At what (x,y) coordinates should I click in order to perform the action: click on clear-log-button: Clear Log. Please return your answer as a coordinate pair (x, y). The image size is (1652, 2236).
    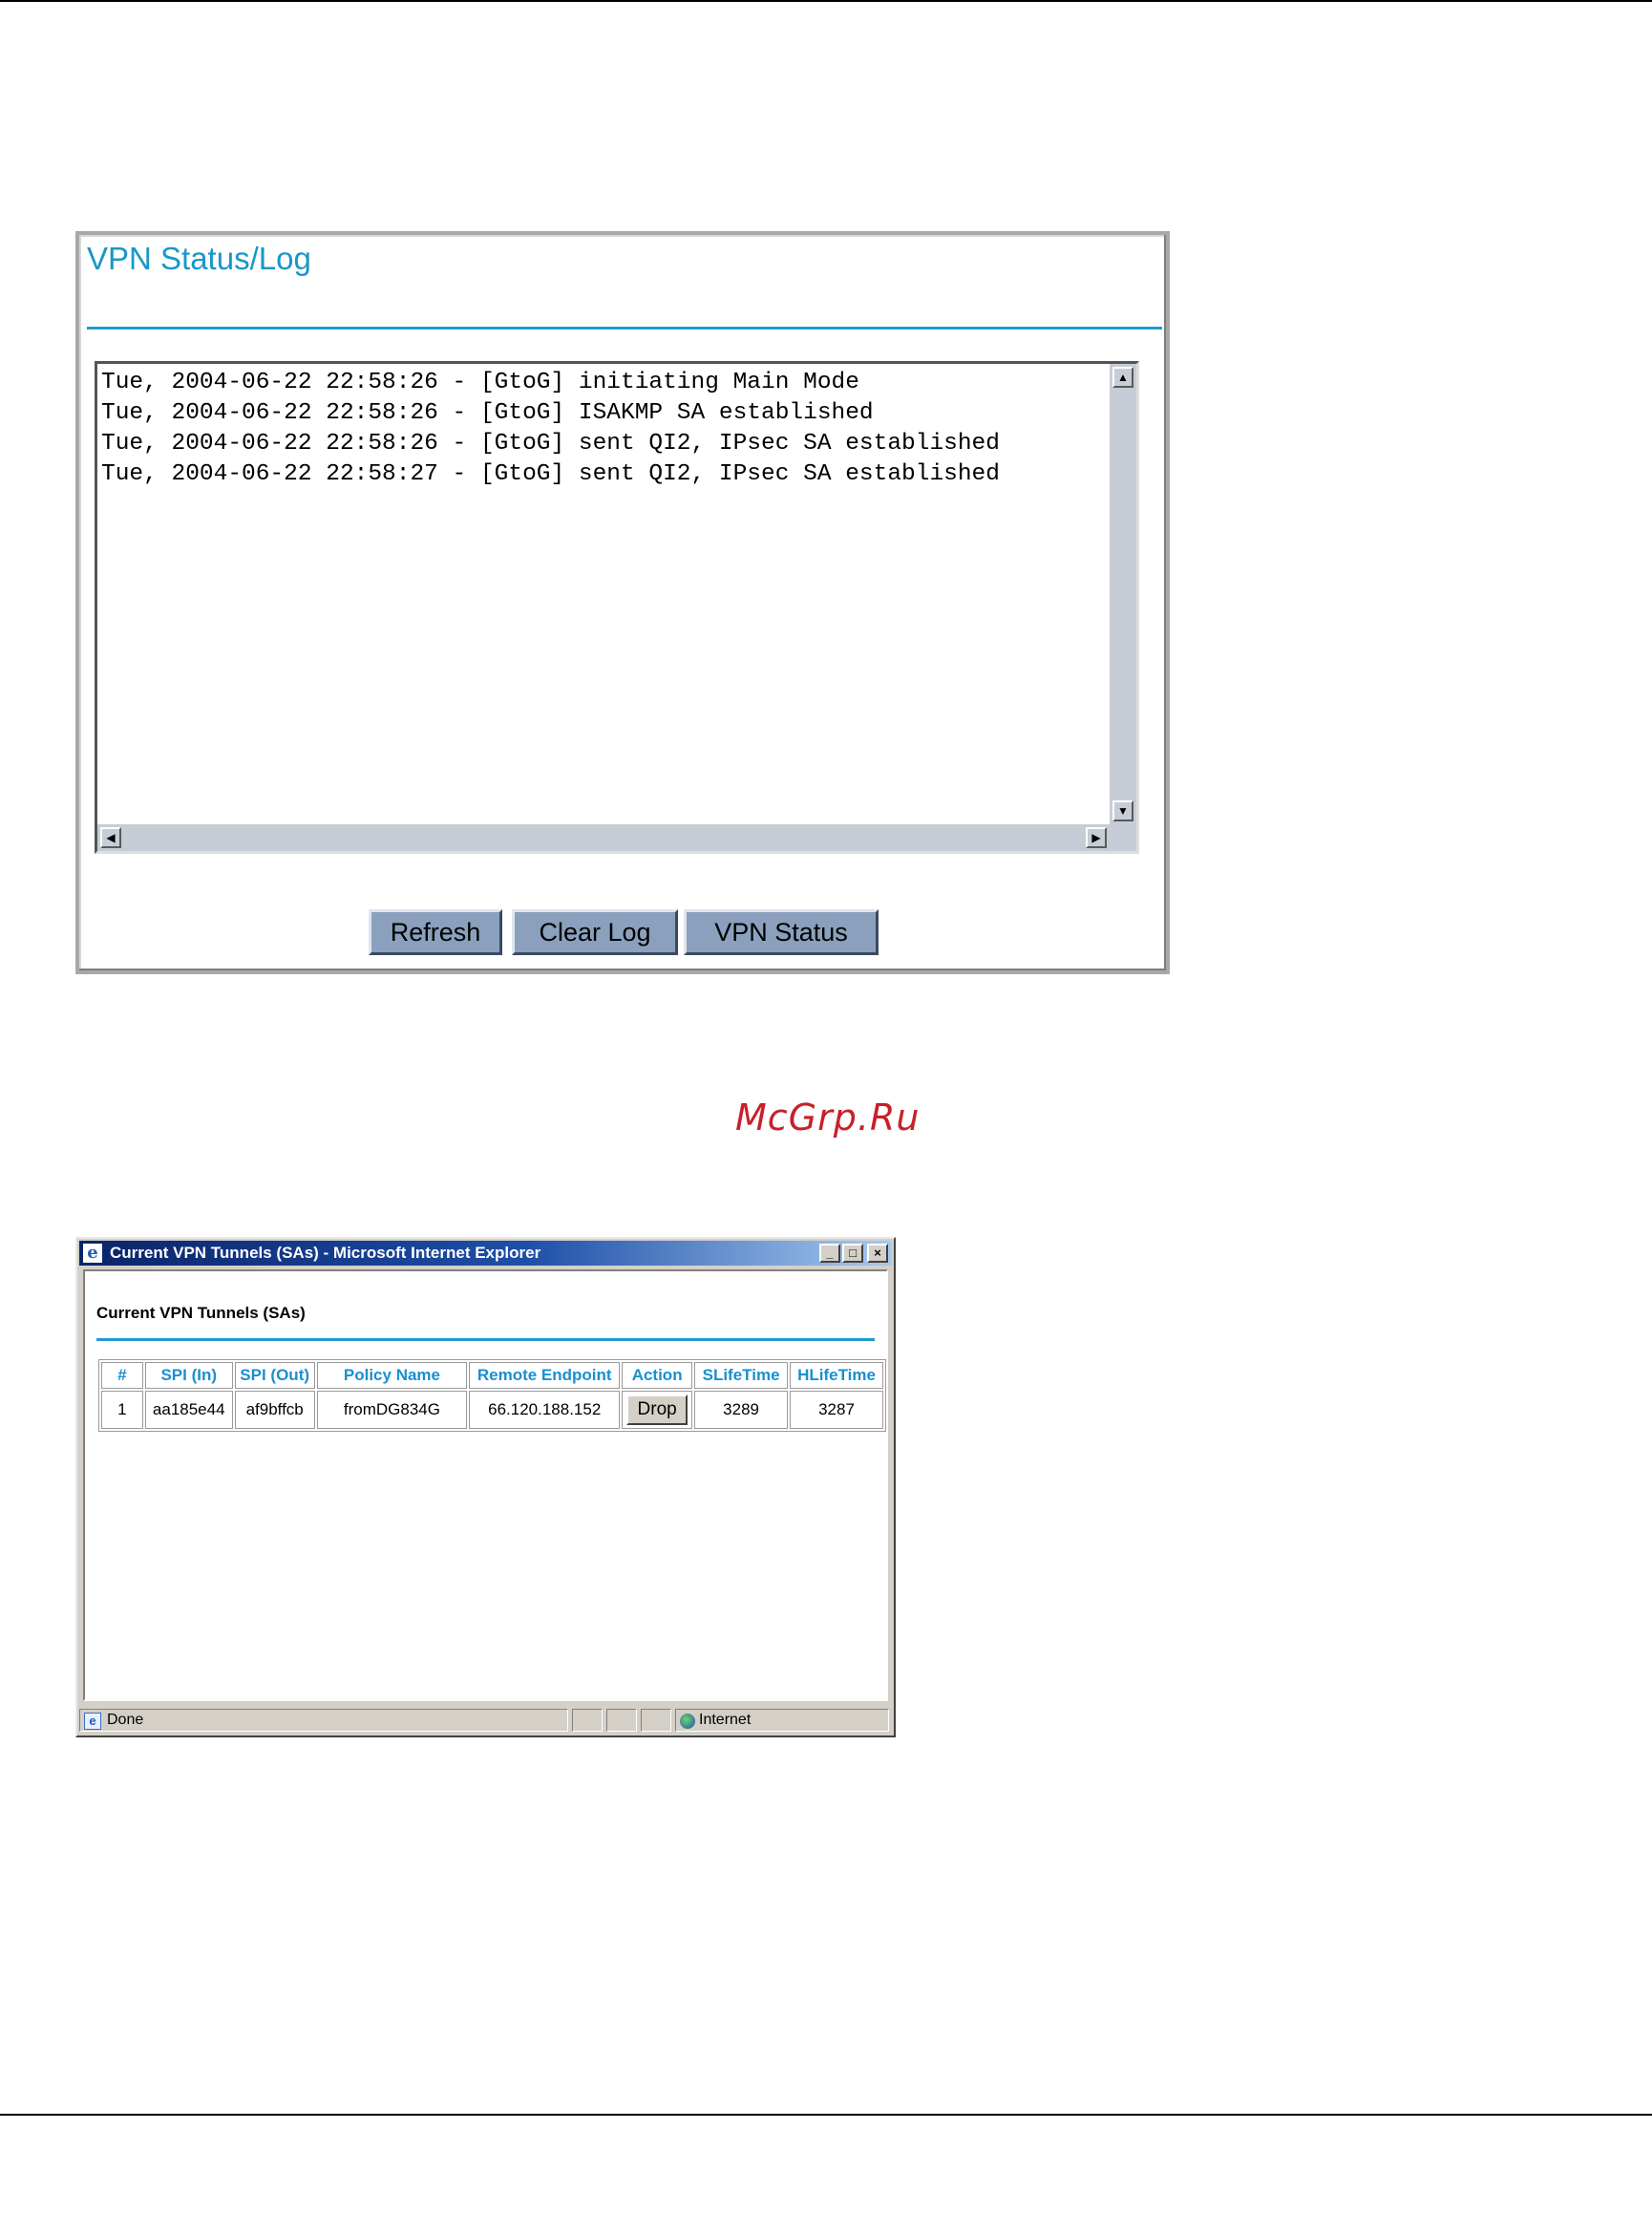
    Looking at the image, I should click on (595, 932).